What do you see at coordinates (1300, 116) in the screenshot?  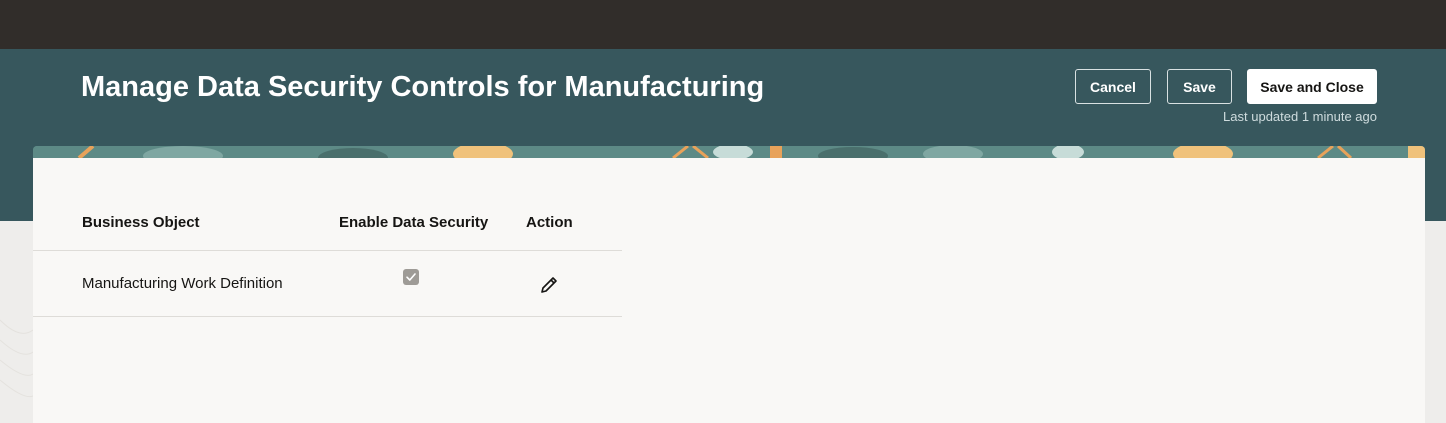 I see `last-updated-text: Last updated 1 minute ago` at bounding box center [1300, 116].